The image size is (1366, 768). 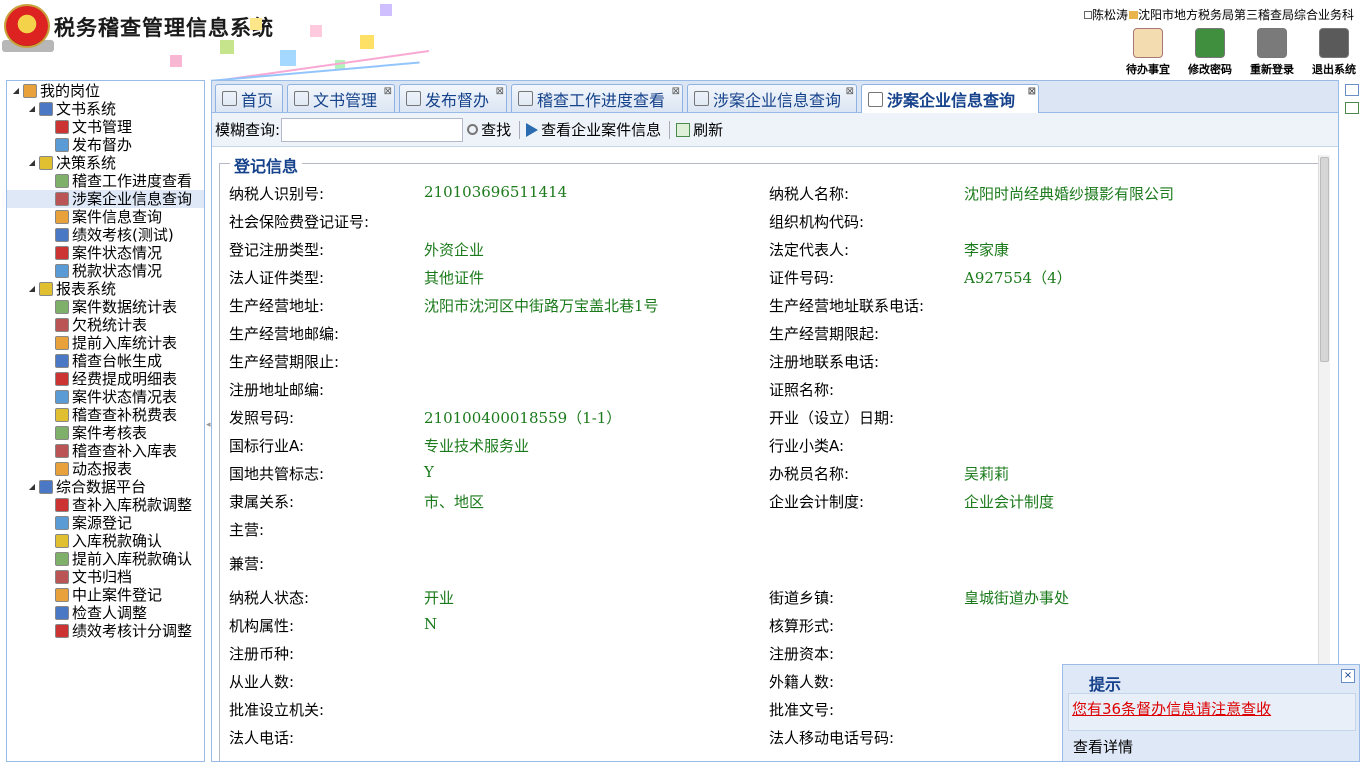 I want to click on form-row: 国地共管标志: Y 办税员名称: 吴莉莉, so click(x=770, y=475).